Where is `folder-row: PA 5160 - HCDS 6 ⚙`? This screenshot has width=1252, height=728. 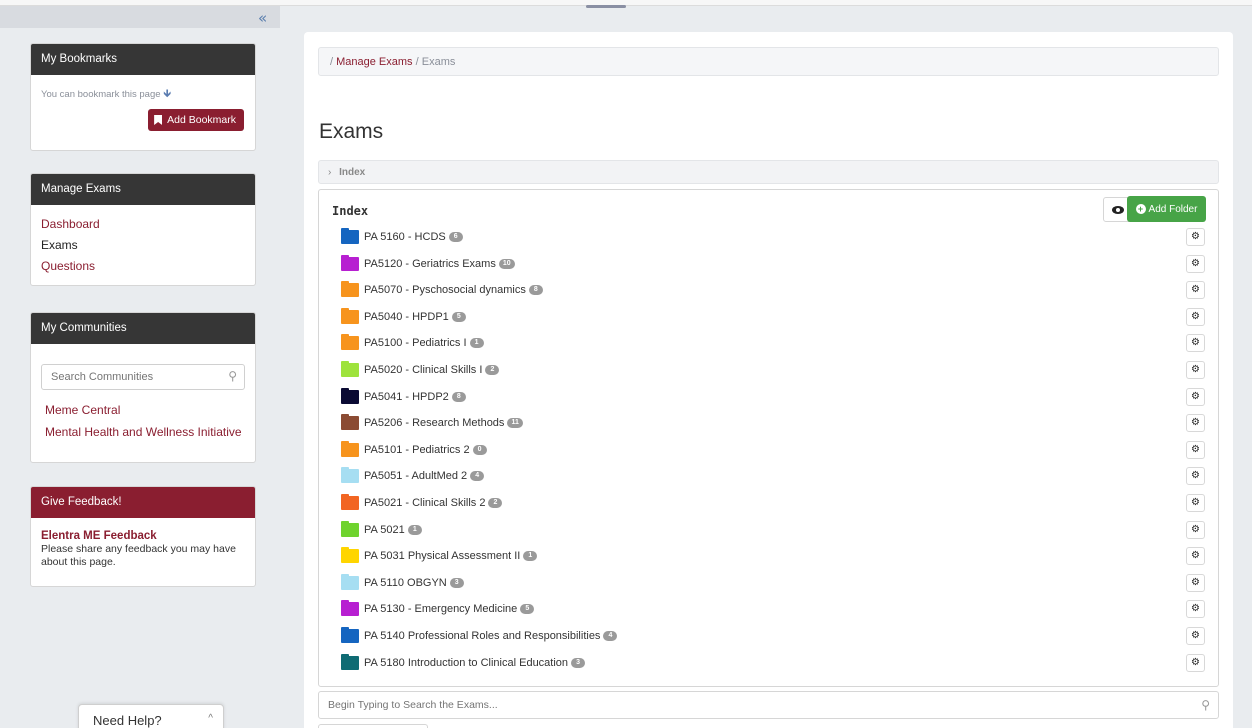 folder-row: PA 5160 - HCDS 6 ⚙ is located at coordinates (773, 237).